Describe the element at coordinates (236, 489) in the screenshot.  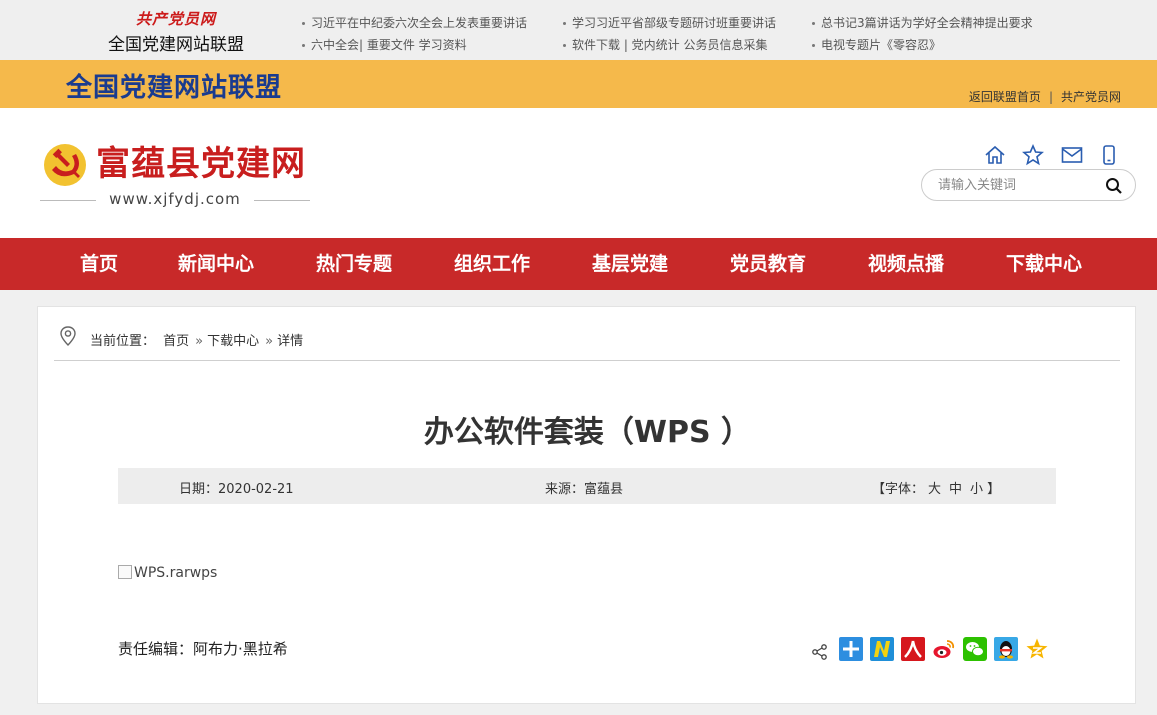
I see `article-date: 日期：2020-02-21` at that location.